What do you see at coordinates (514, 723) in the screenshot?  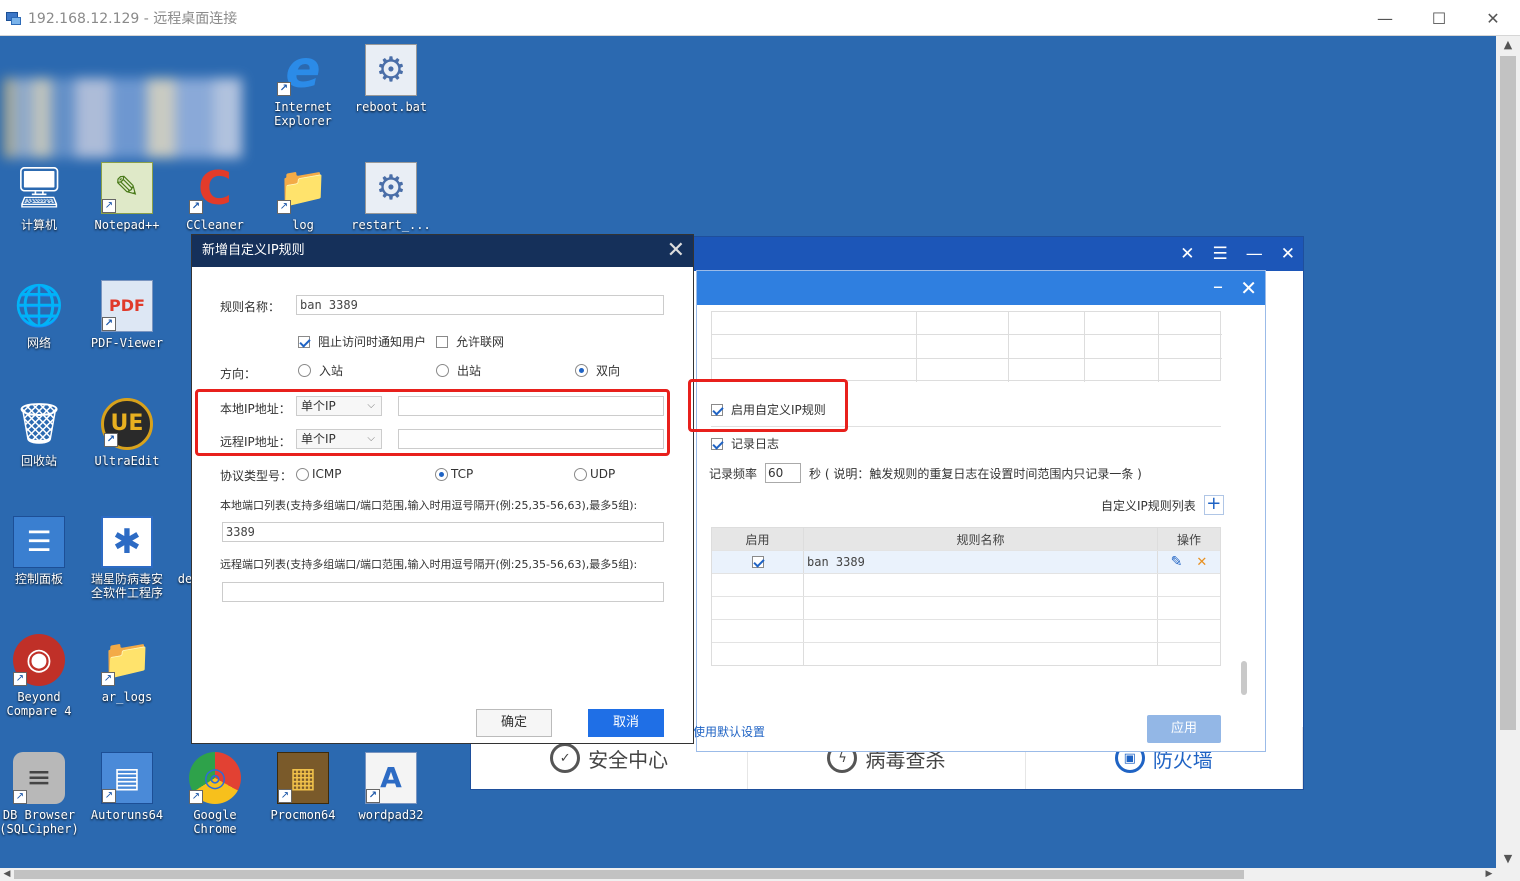 I see `ok-button: 确定` at bounding box center [514, 723].